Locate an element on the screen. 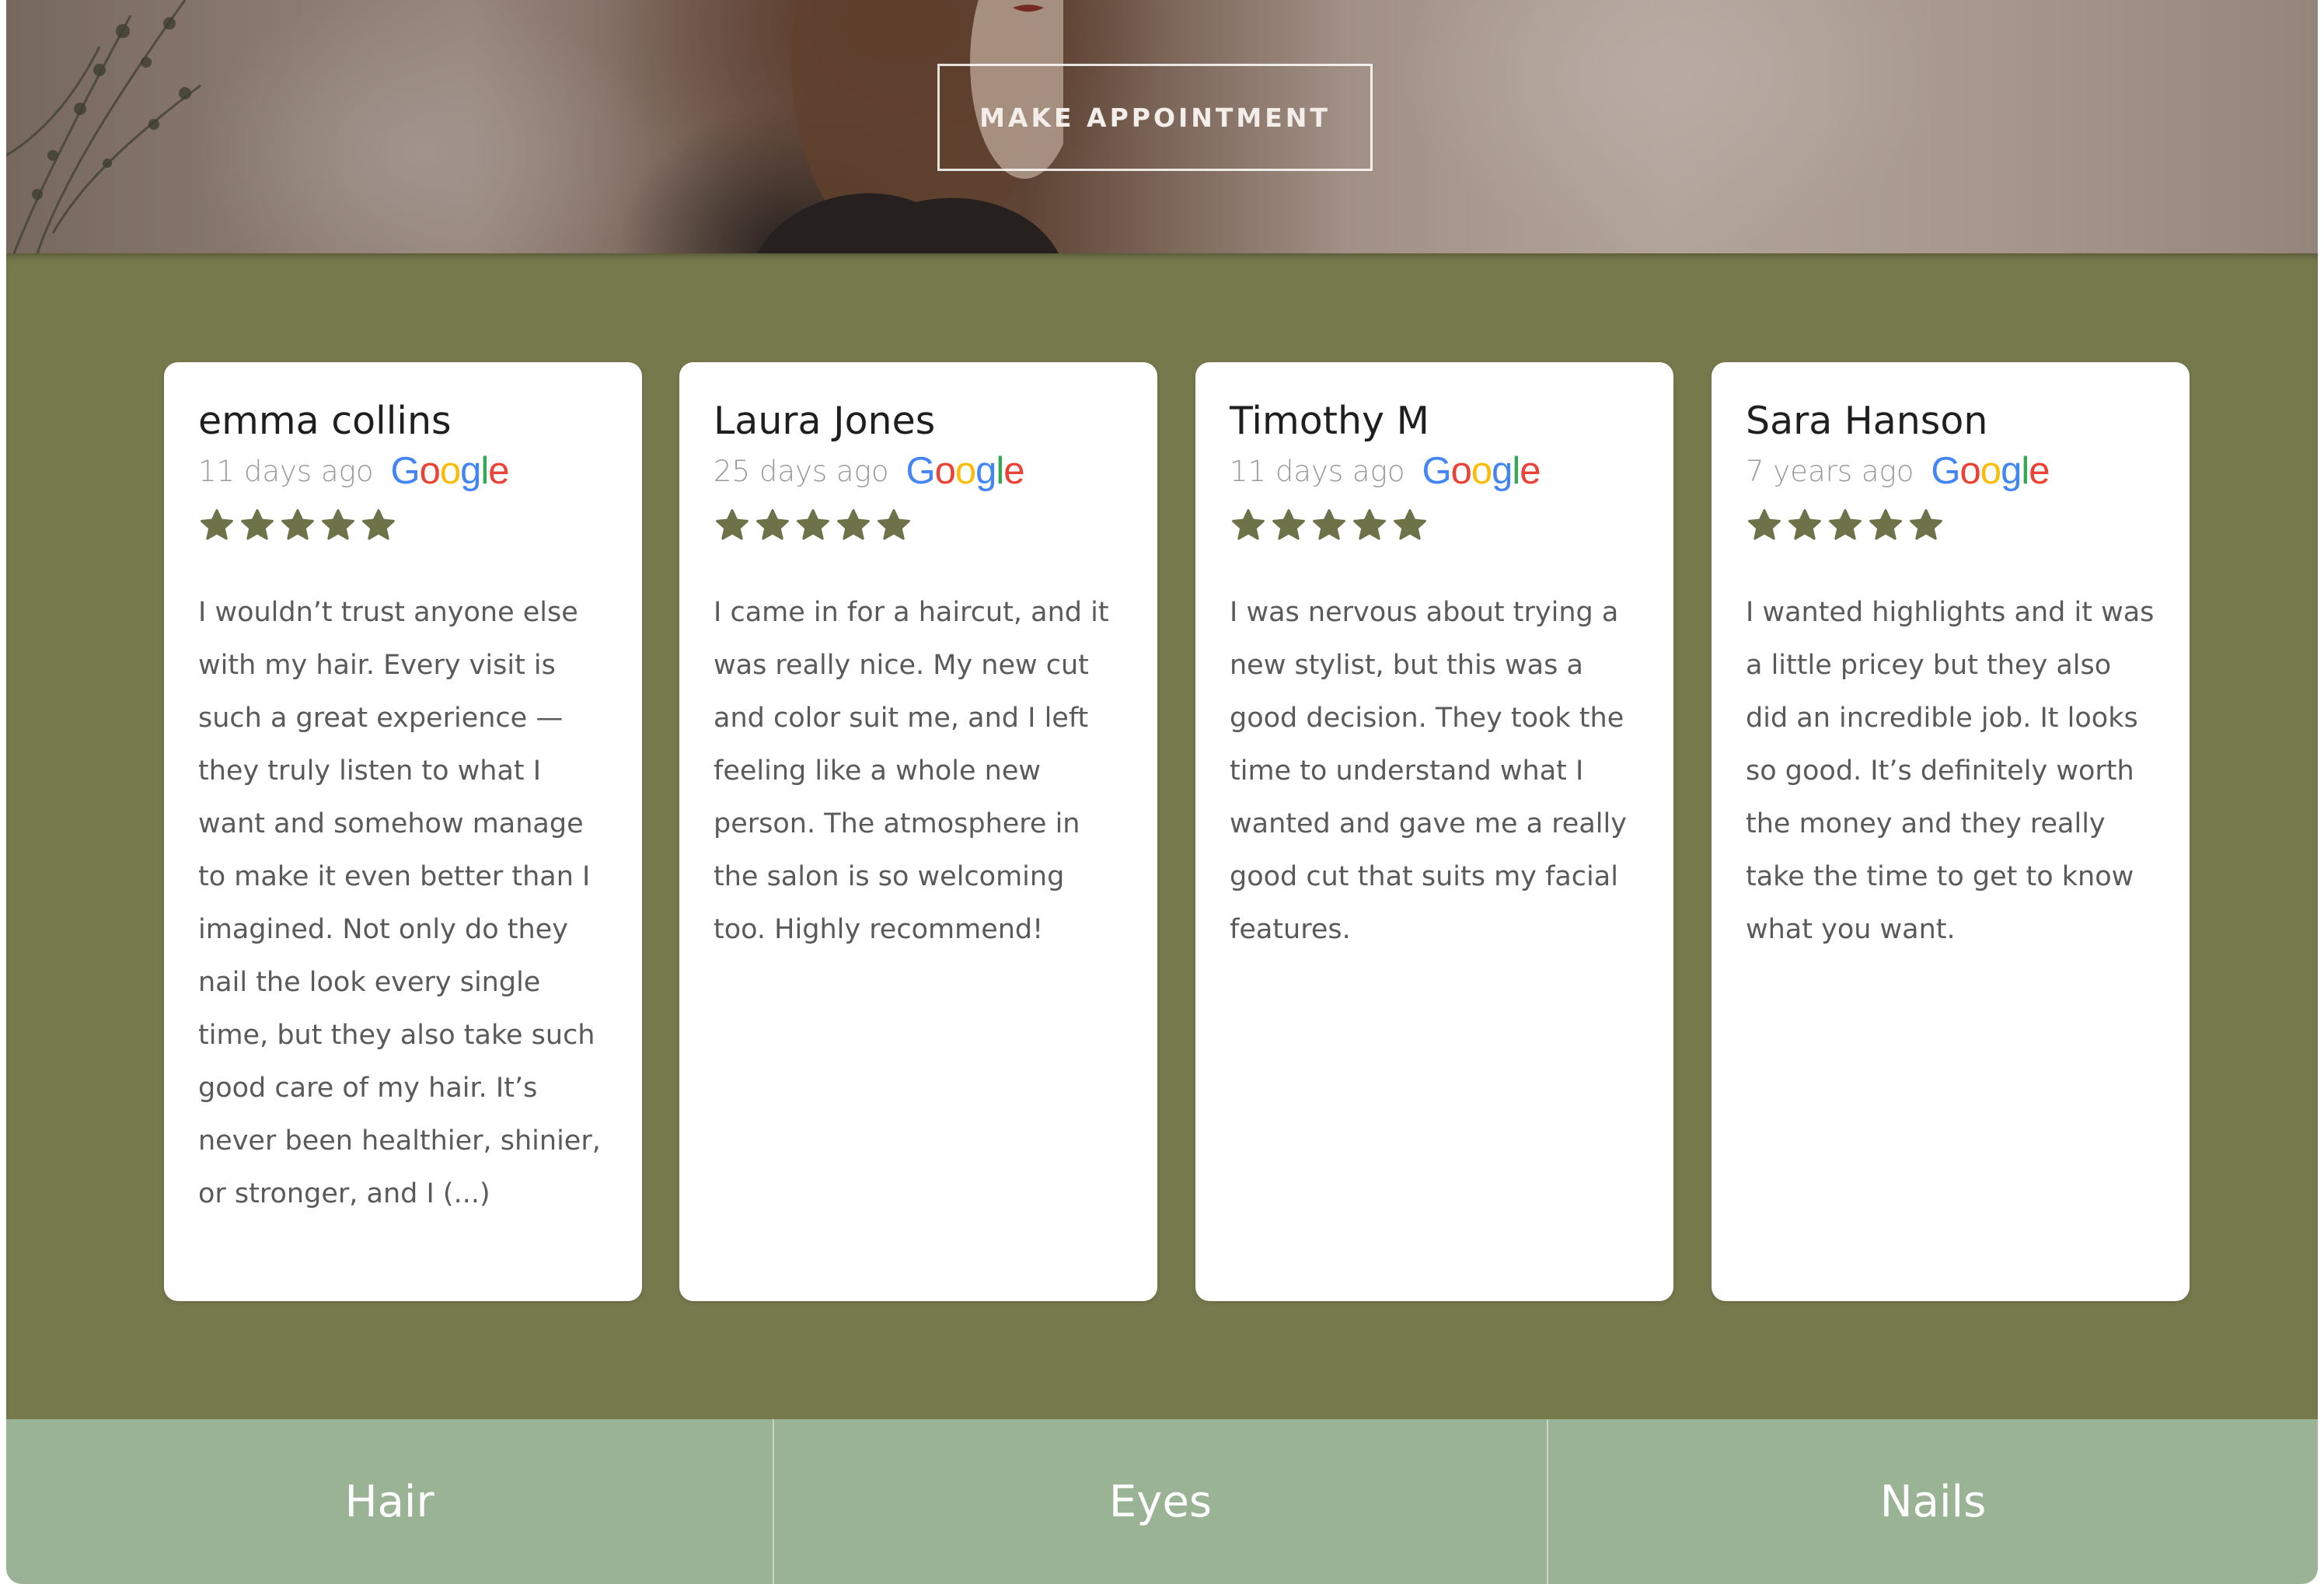 Image resolution: width=2324 pixels, height=1584 pixels. reviewer-name: Laura Jones is located at coordinates (825, 421).